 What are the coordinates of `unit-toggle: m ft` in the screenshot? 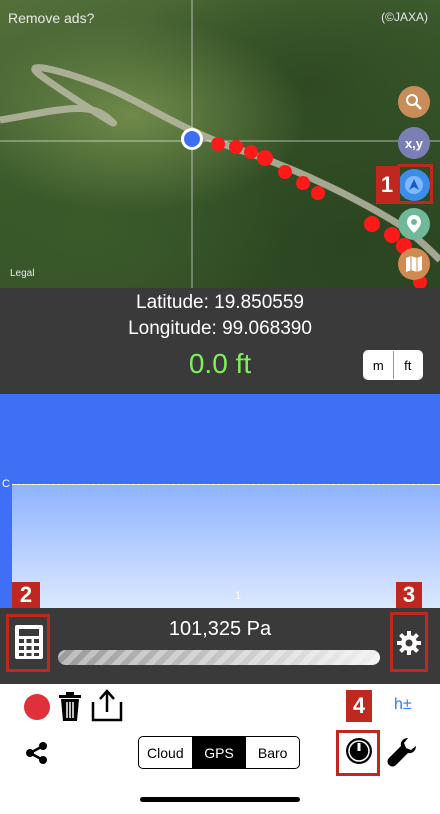 It's located at (393, 365).